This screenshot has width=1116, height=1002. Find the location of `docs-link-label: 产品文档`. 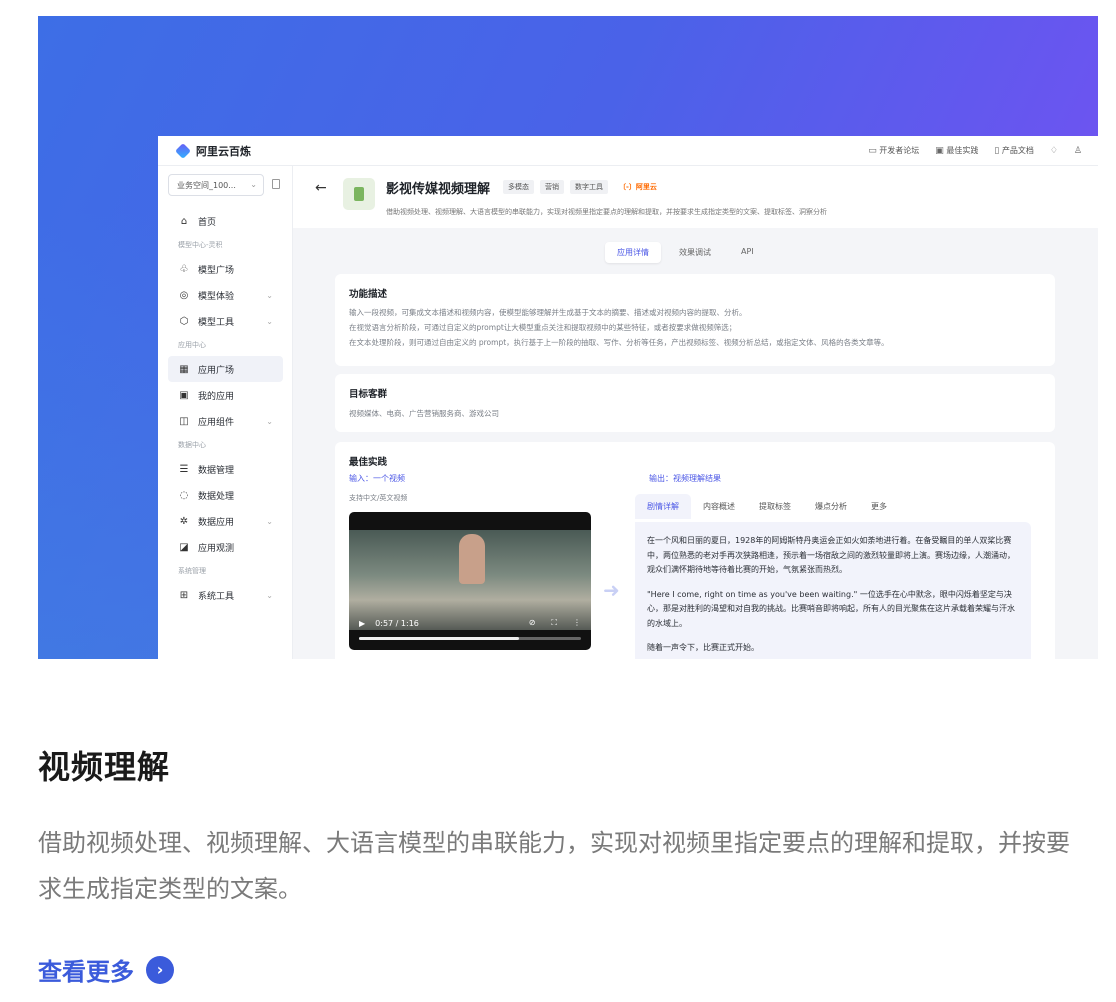

docs-link-label: 产品文档 is located at coordinates (1017, 150).